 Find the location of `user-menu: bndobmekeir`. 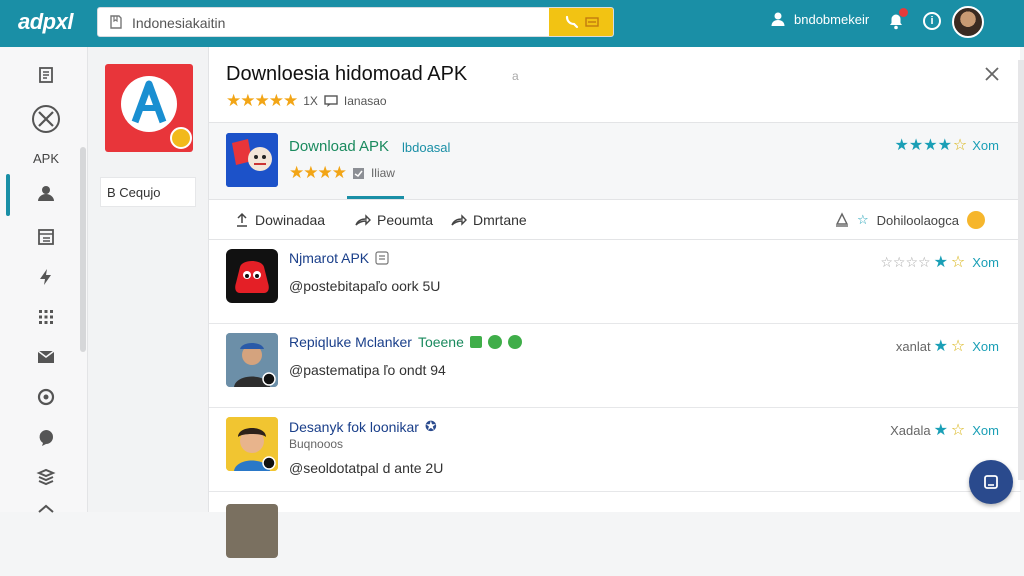

user-menu: bndobmekeir is located at coordinates (819, 19).